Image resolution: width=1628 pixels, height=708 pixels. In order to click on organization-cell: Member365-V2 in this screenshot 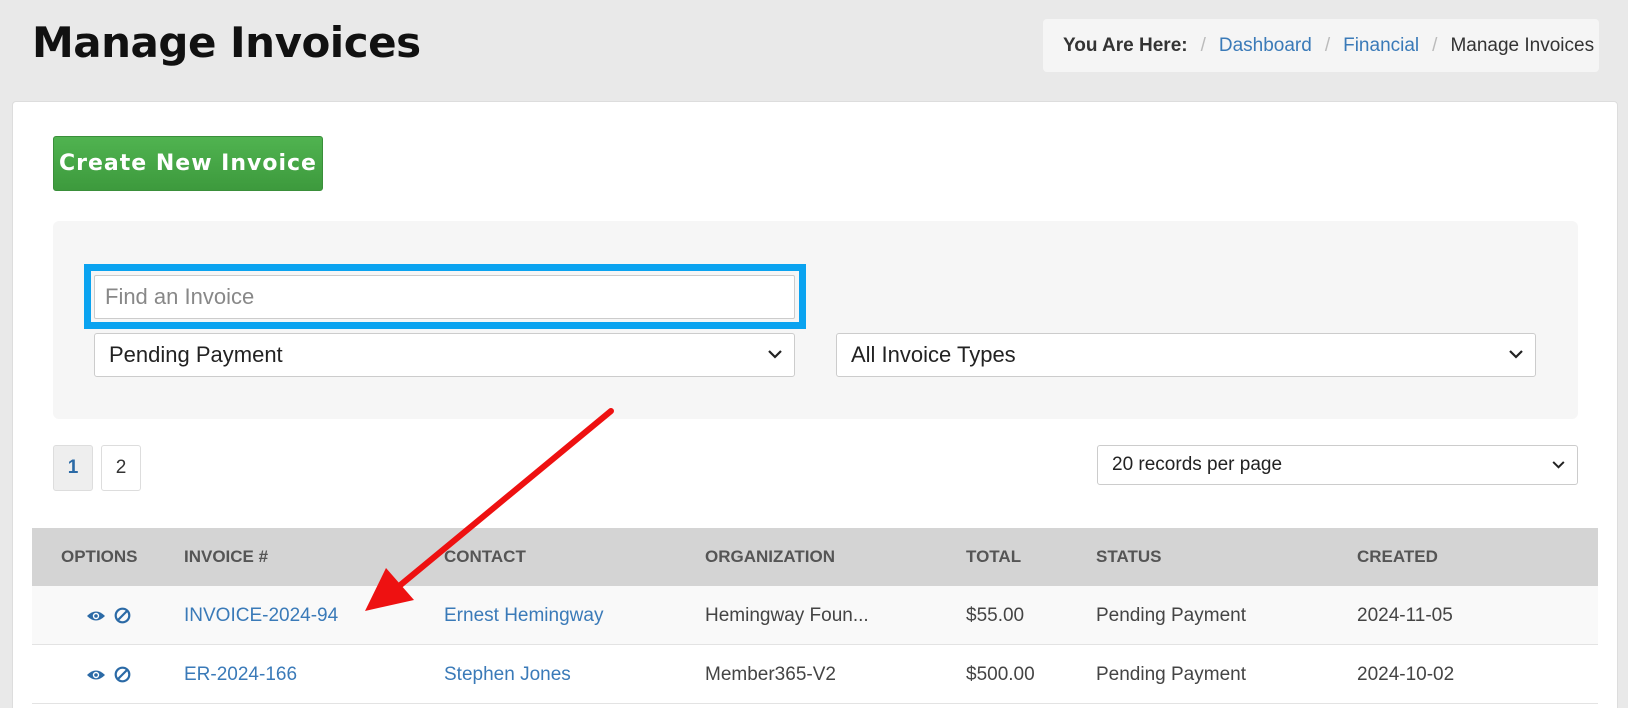, I will do `click(770, 674)`.